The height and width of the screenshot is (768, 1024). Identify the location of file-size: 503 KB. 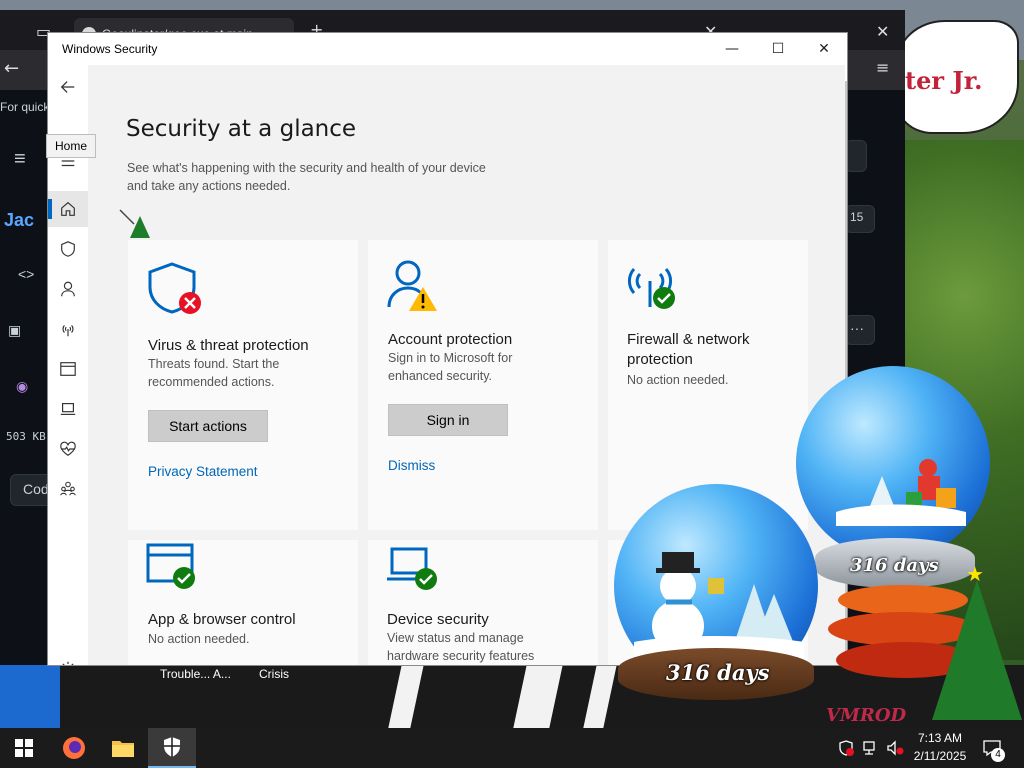
(26, 436).